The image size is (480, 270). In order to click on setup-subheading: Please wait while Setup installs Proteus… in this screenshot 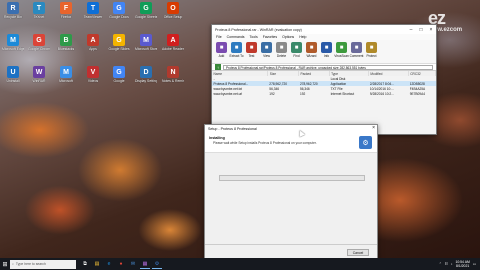, I will do `click(265, 143)`.